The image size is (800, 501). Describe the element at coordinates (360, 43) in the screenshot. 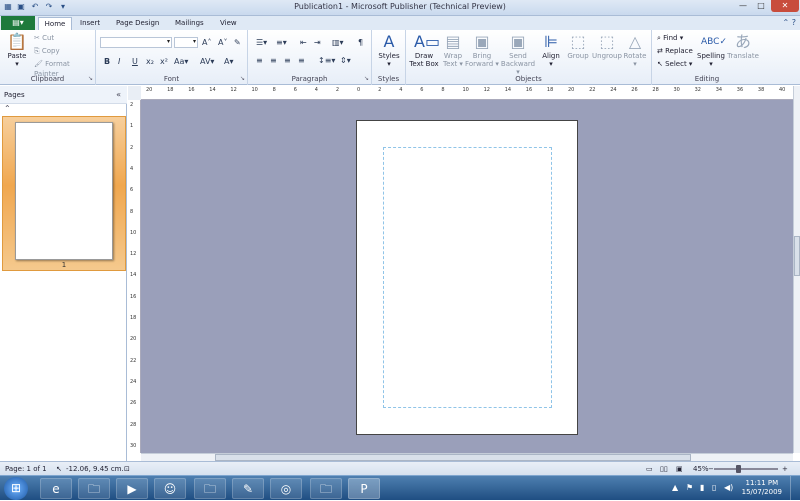

I see `show-paragraph-marks-icon: ¶` at that location.